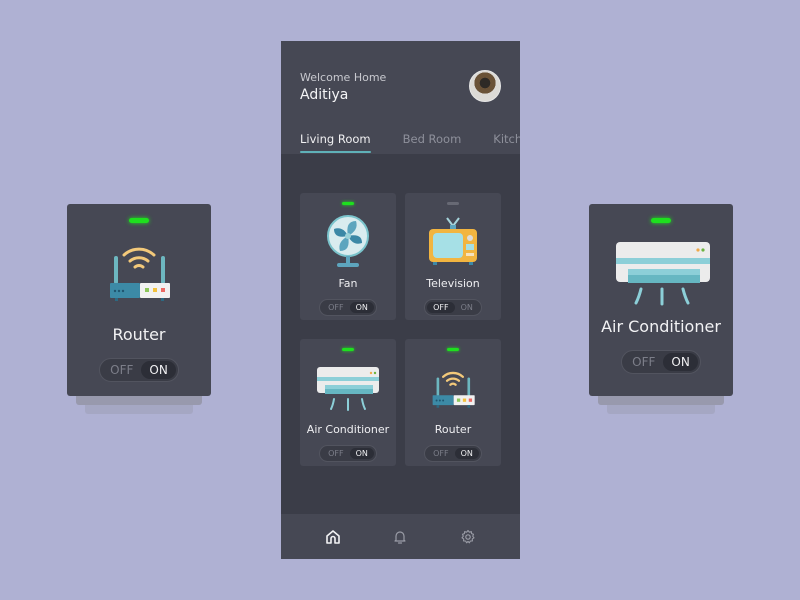 This screenshot has width=800, height=600. I want to click on router-detail-card: Router OFF ON, so click(139, 300).